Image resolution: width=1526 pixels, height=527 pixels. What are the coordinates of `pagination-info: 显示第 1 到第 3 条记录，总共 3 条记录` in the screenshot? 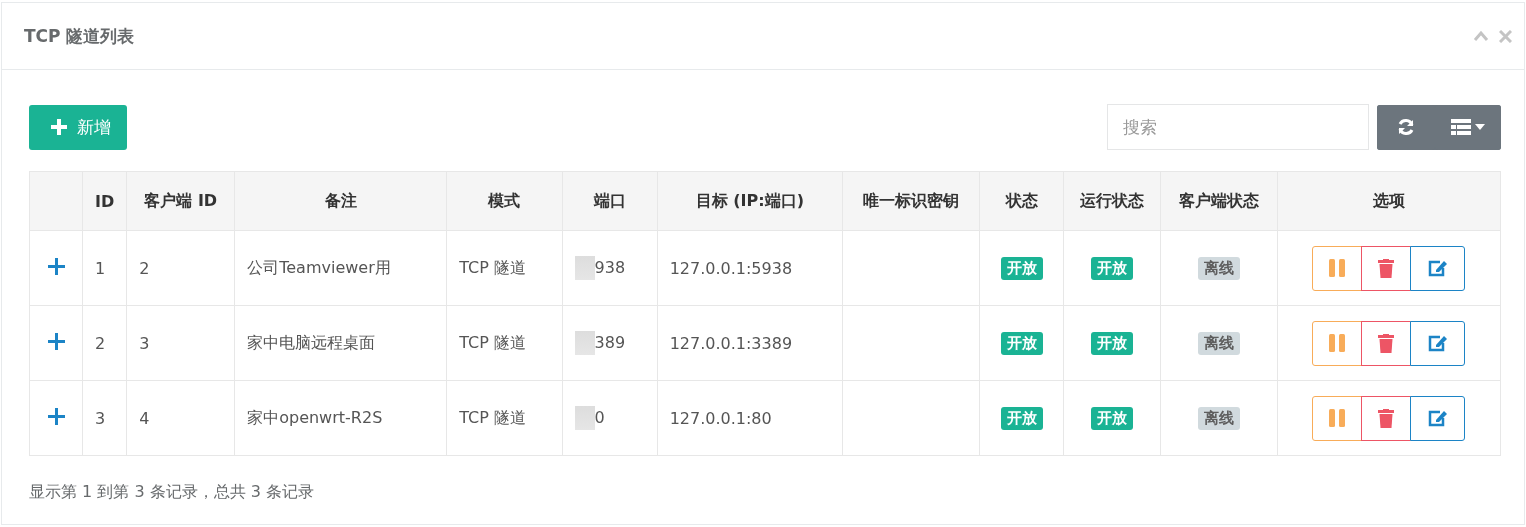 It's located at (172, 492).